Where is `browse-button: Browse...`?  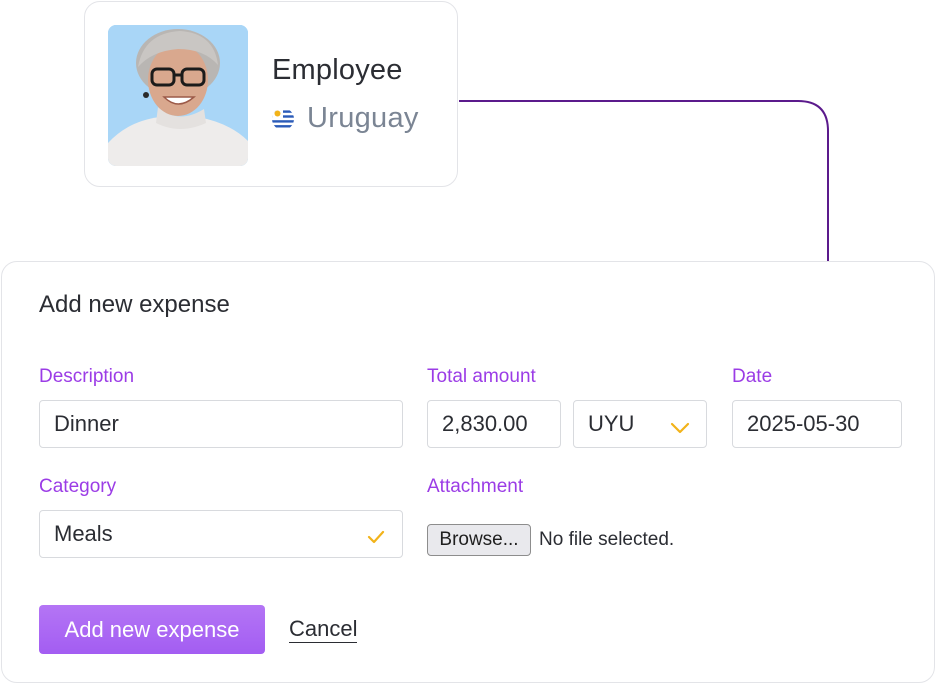 browse-button: Browse... is located at coordinates (479, 540).